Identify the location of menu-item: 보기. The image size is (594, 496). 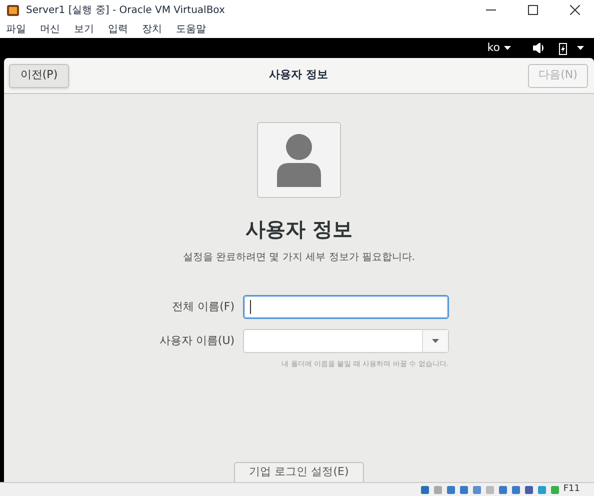
(84, 29).